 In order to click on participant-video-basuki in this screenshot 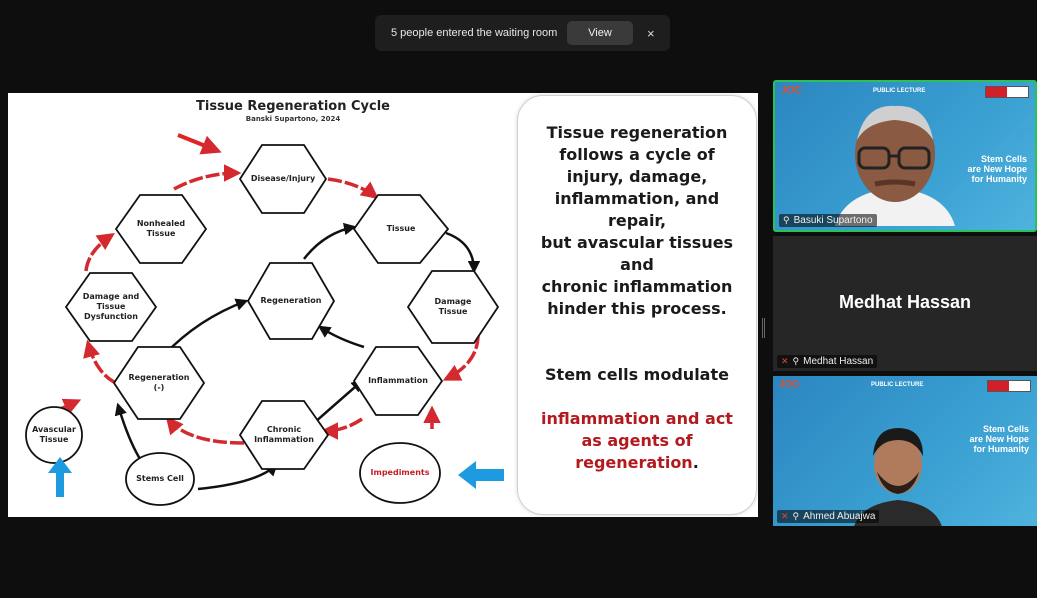, I will do `click(895, 165)`.